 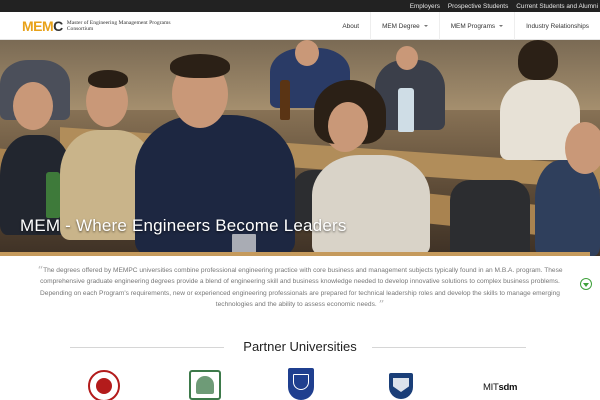 What do you see at coordinates (381, 305) in the screenshot?
I see `quote-icon: ”` at bounding box center [381, 305].